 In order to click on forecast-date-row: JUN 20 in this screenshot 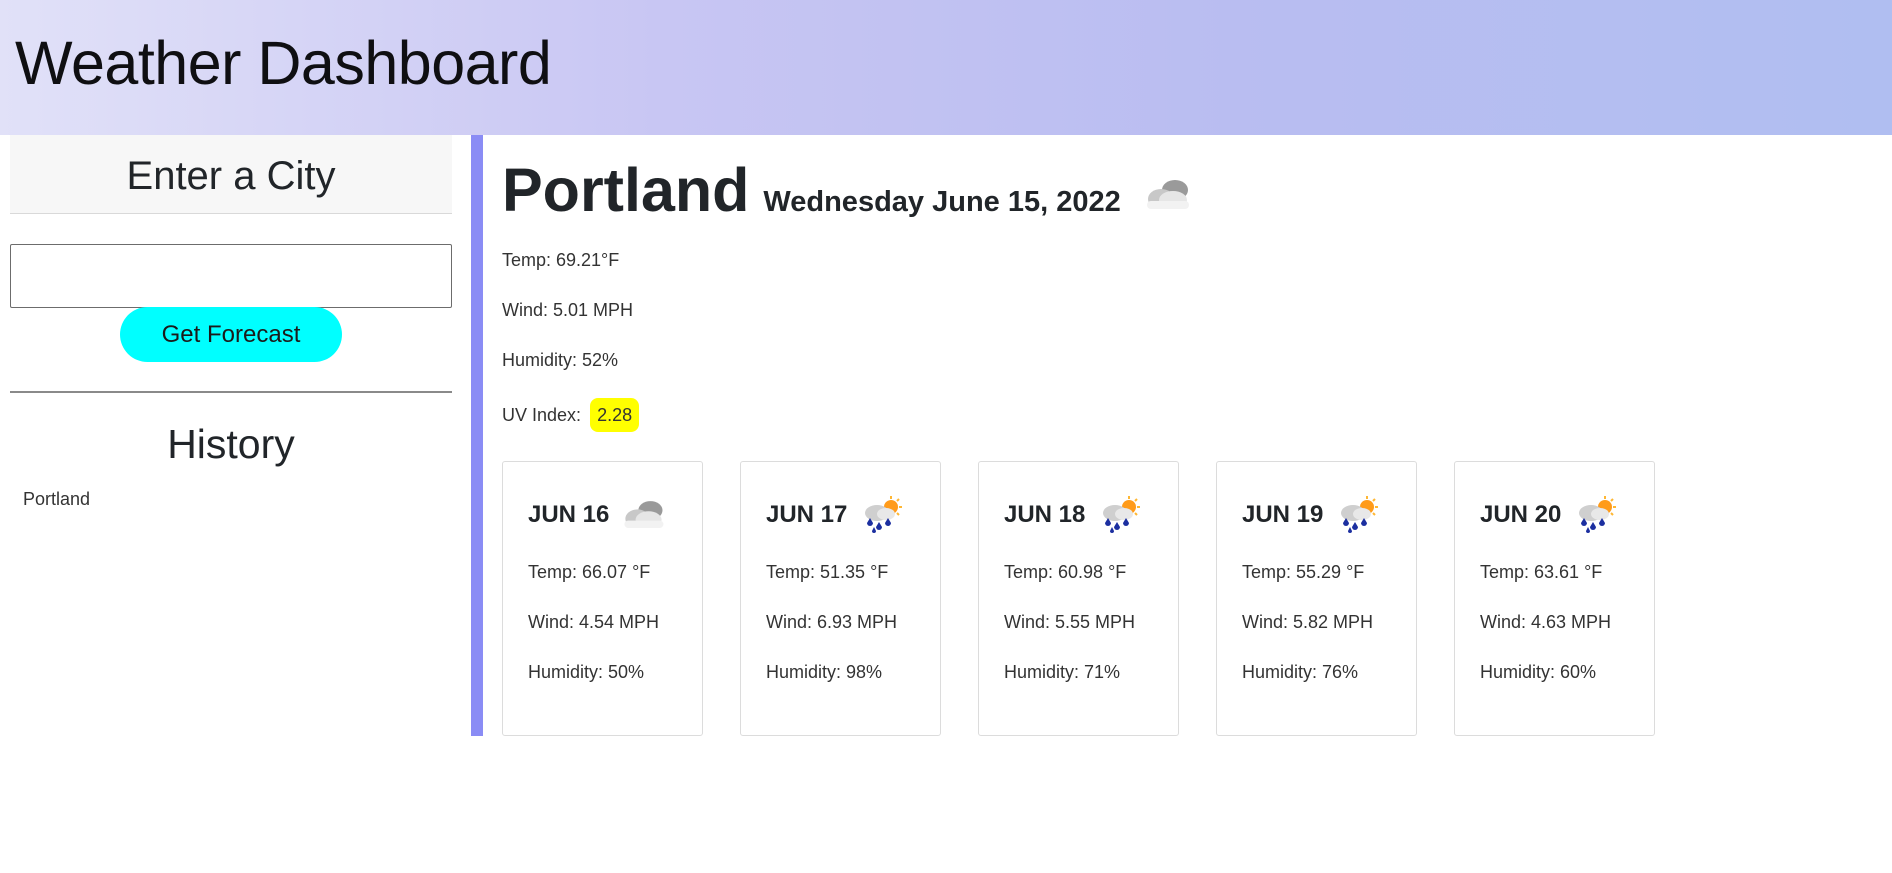, I will do `click(1567, 515)`.